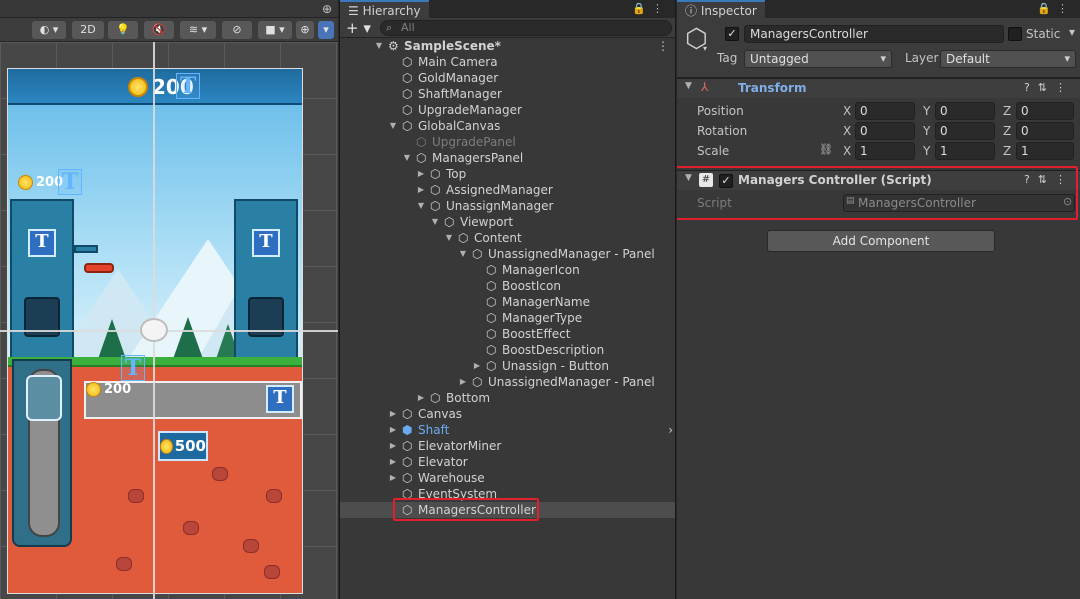 The width and height of the screenshot is (1080, 599). I want to click on scale-z-field: 1, so click(1045, 151).